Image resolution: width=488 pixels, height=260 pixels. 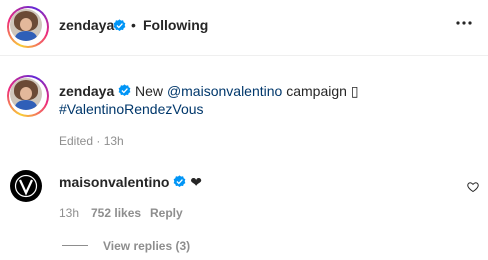 What do you see at coordinates (354, 91) in the screenshot?
I see `emoji-placeholder: ▯` at bounding box center [354, 91].